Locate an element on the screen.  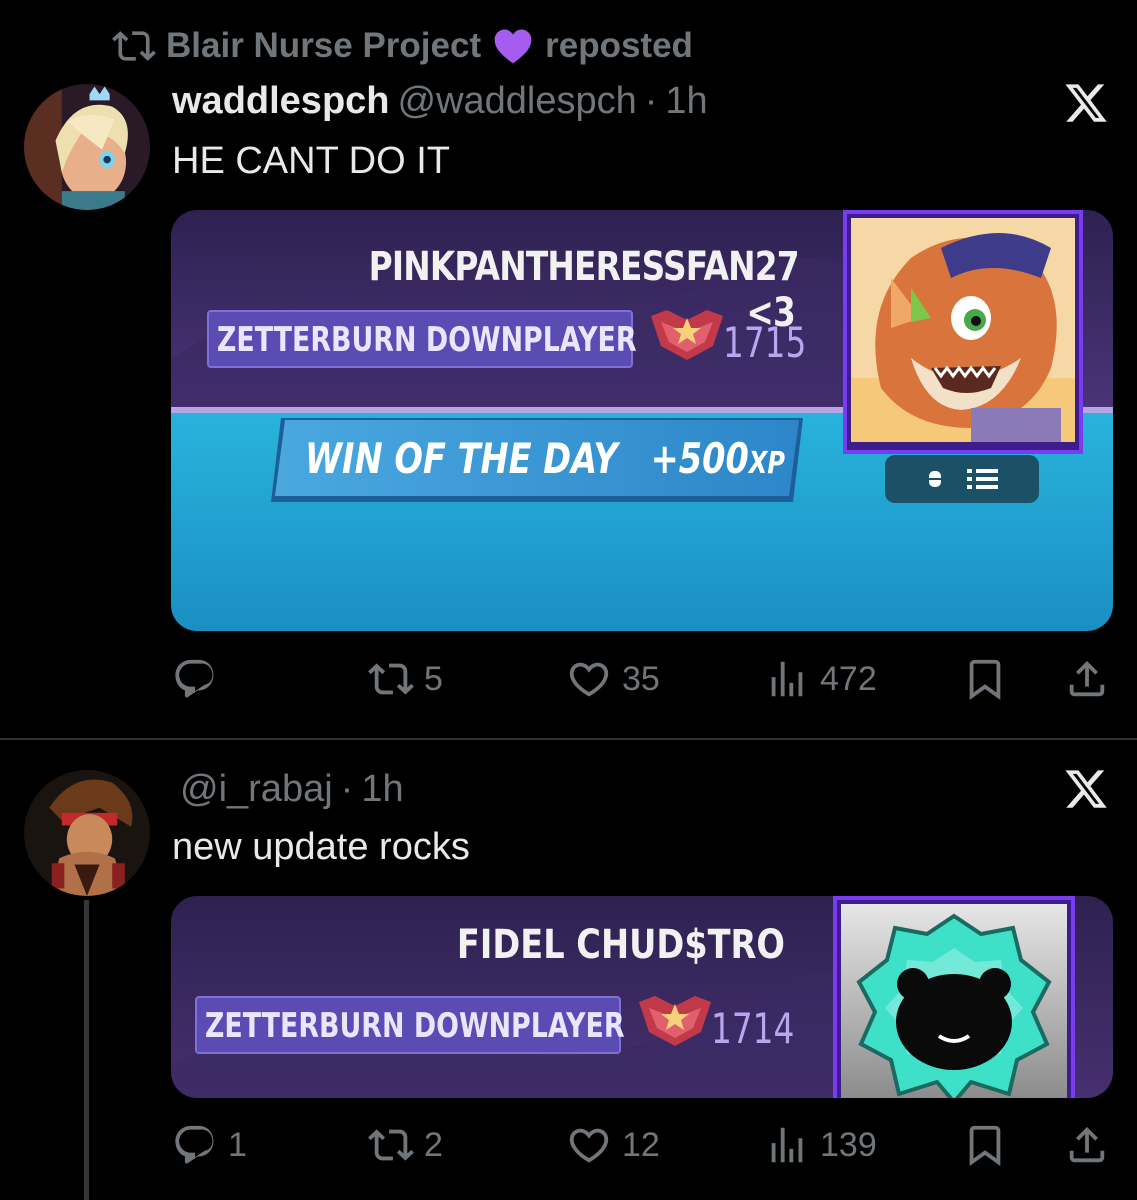
views-button: 139 is located at coordinates (820, 1145).